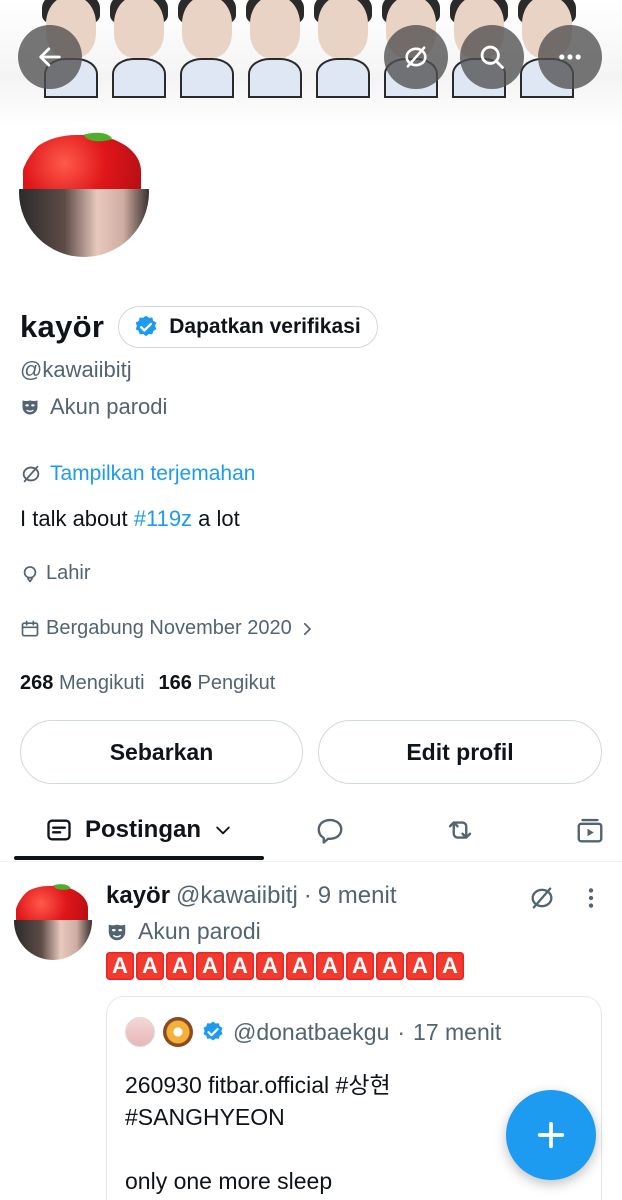 Image resolution: width=622 pixels, height=1200 pixels. Describe the element at coordinates (37, 683) in the screenshot. I see `following-count: 268` at that location.